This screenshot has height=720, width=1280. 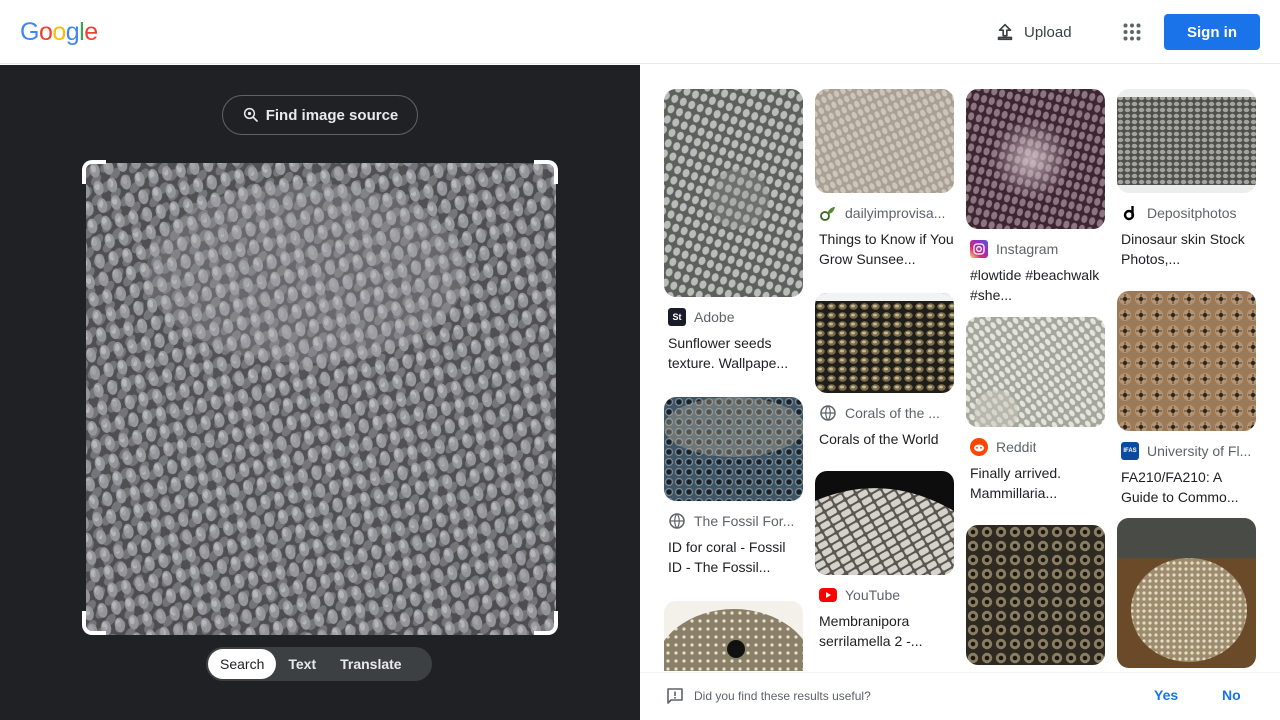 I want to click on lens-search-icon, so click(x=250, y=114).